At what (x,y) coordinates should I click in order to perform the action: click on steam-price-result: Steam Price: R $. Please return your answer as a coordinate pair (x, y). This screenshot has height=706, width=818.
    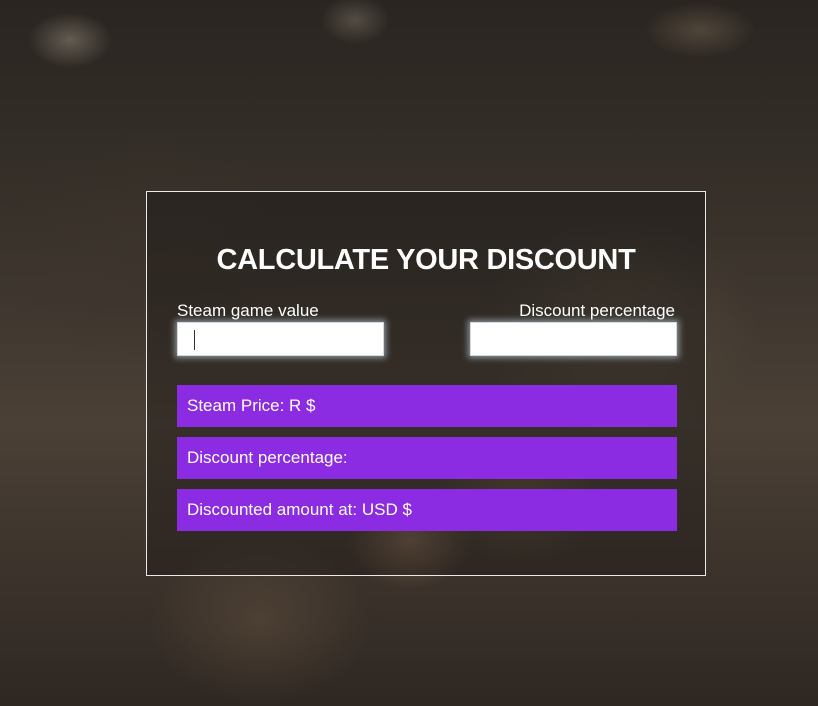
    Looking at the image, I should click on (427, 406).